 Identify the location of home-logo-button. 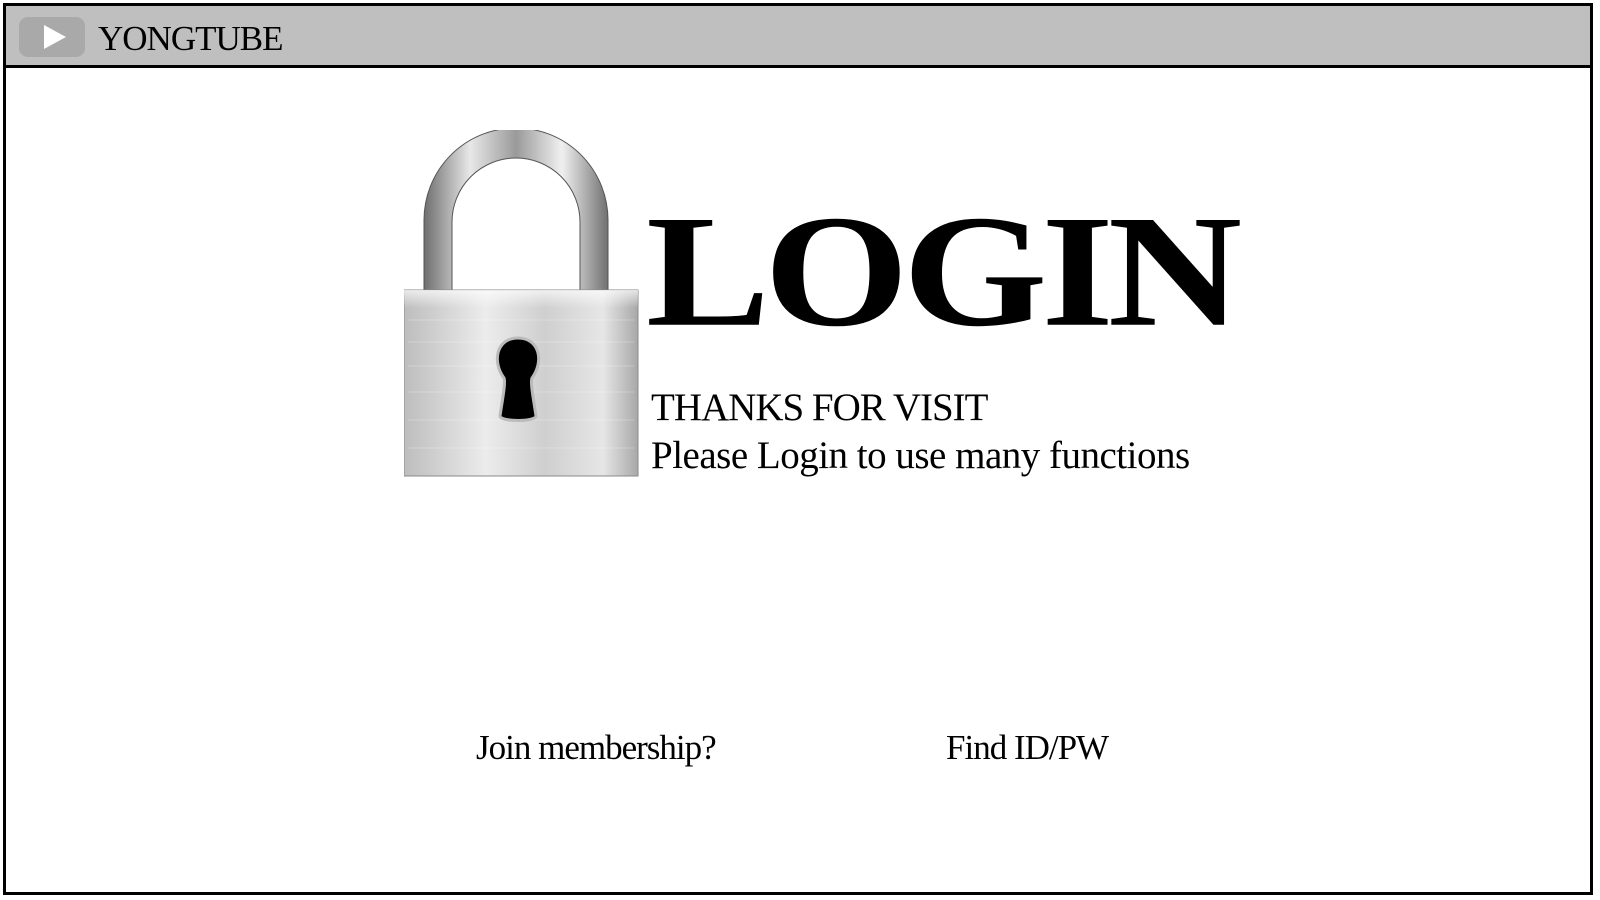
(52, 37).